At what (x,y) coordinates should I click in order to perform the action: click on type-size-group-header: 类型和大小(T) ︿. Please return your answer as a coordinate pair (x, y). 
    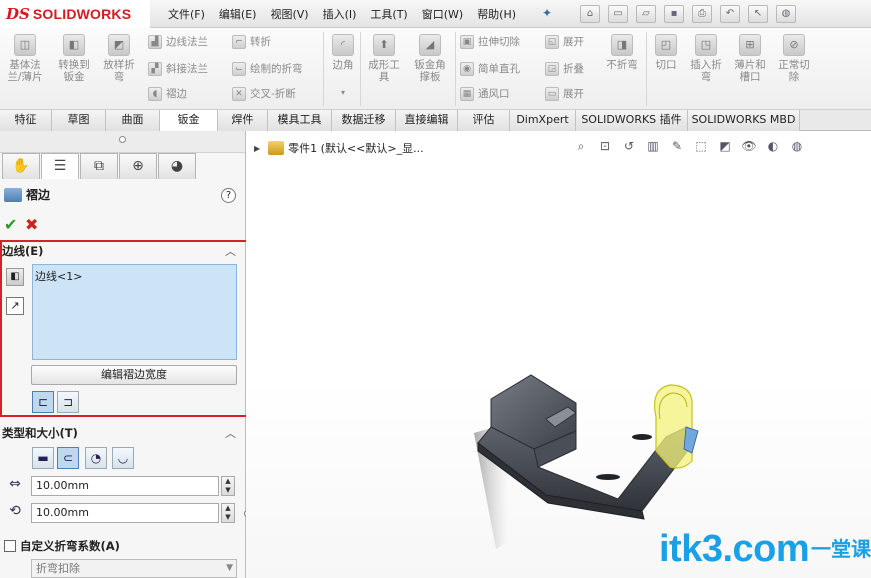
    Looking at the image, I should click on (122, 434).